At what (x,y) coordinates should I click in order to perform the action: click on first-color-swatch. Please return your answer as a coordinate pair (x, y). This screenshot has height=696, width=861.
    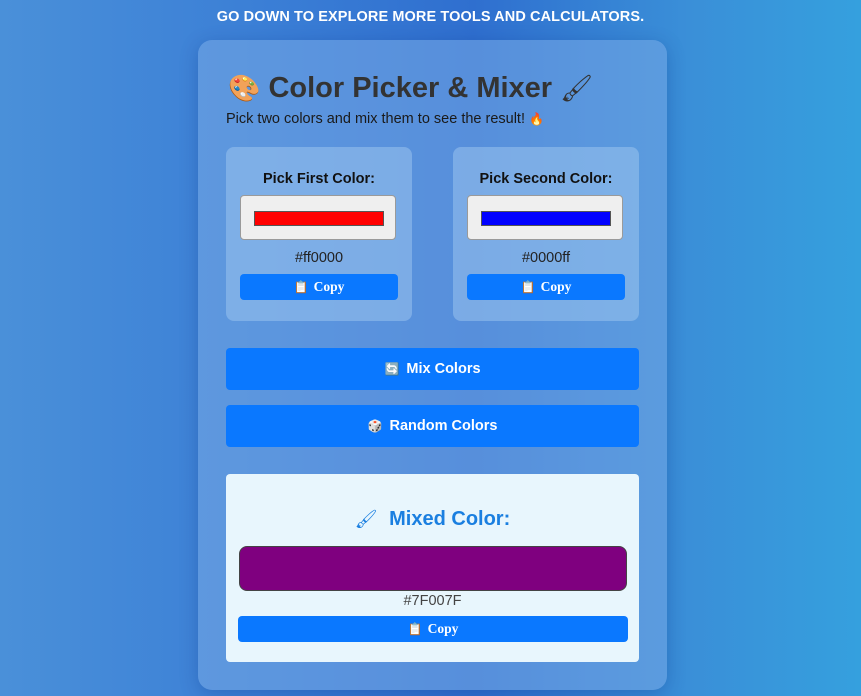
    Looking at the image, I should click on (319, 218).